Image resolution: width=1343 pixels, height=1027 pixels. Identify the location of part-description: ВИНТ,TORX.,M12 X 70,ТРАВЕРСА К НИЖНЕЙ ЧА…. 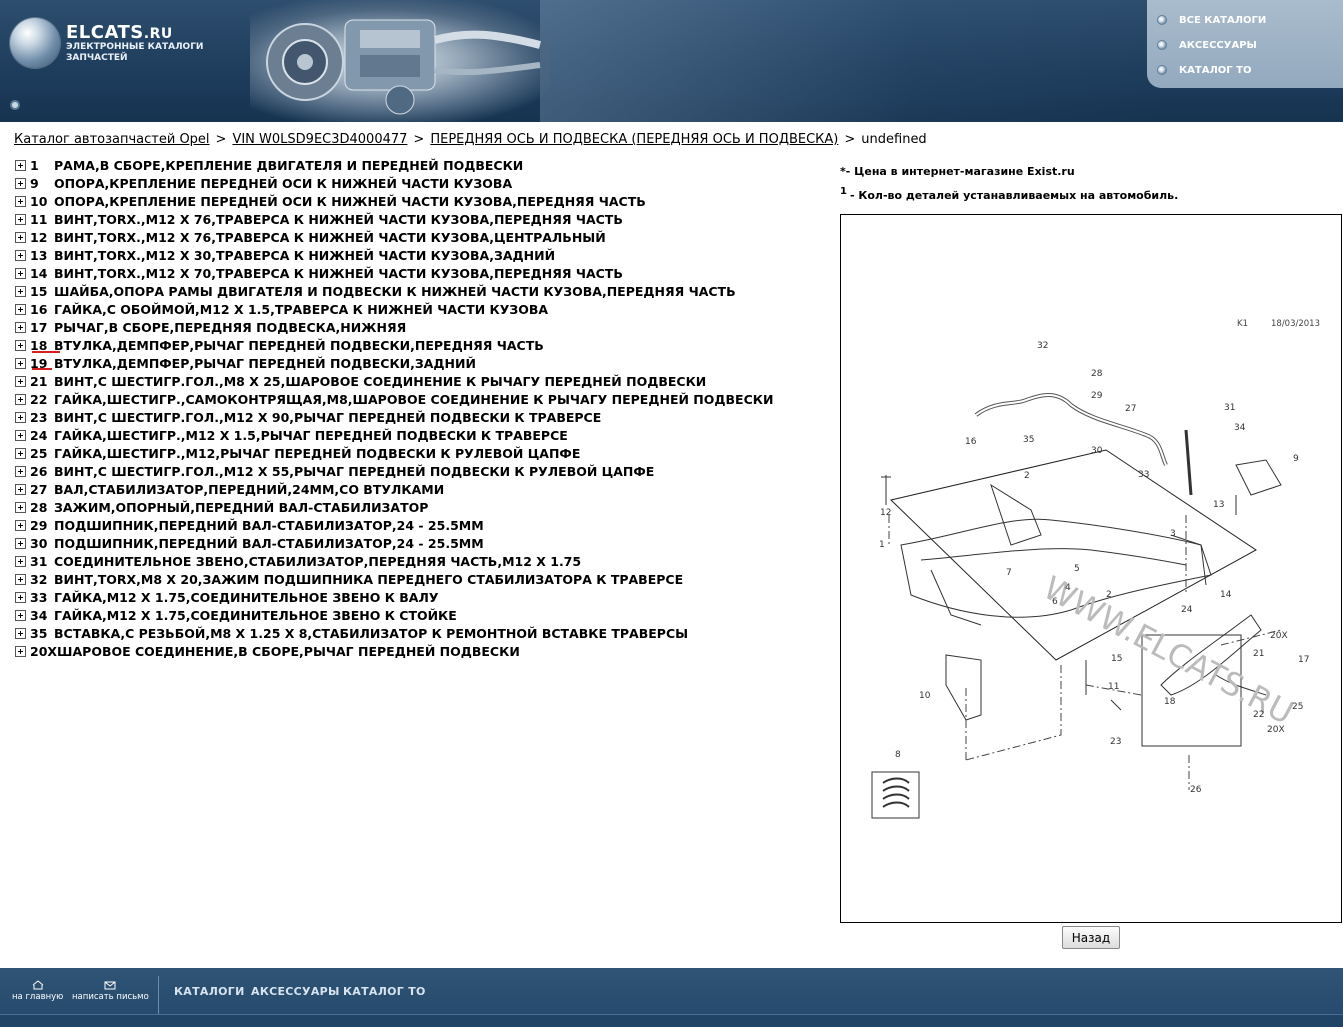
(338, 273).